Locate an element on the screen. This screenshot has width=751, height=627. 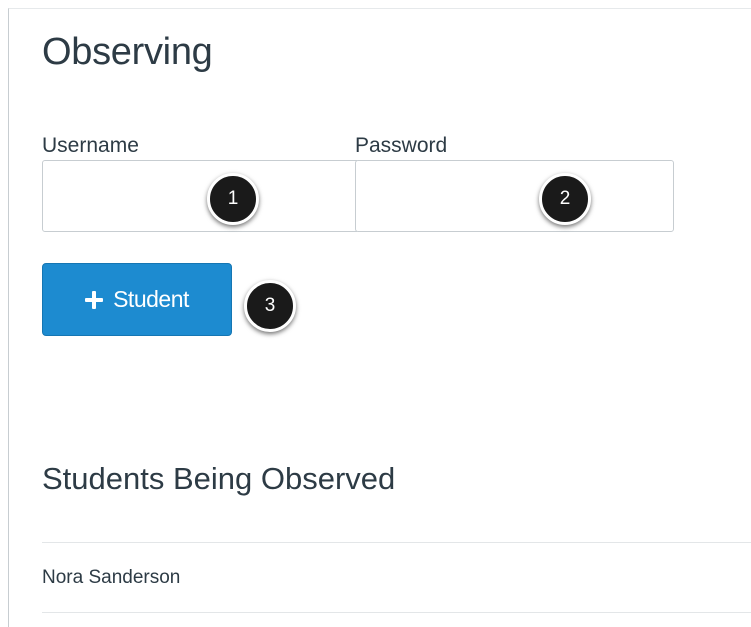
callout-1-badge: 1 is located at coordinates (233, 199).